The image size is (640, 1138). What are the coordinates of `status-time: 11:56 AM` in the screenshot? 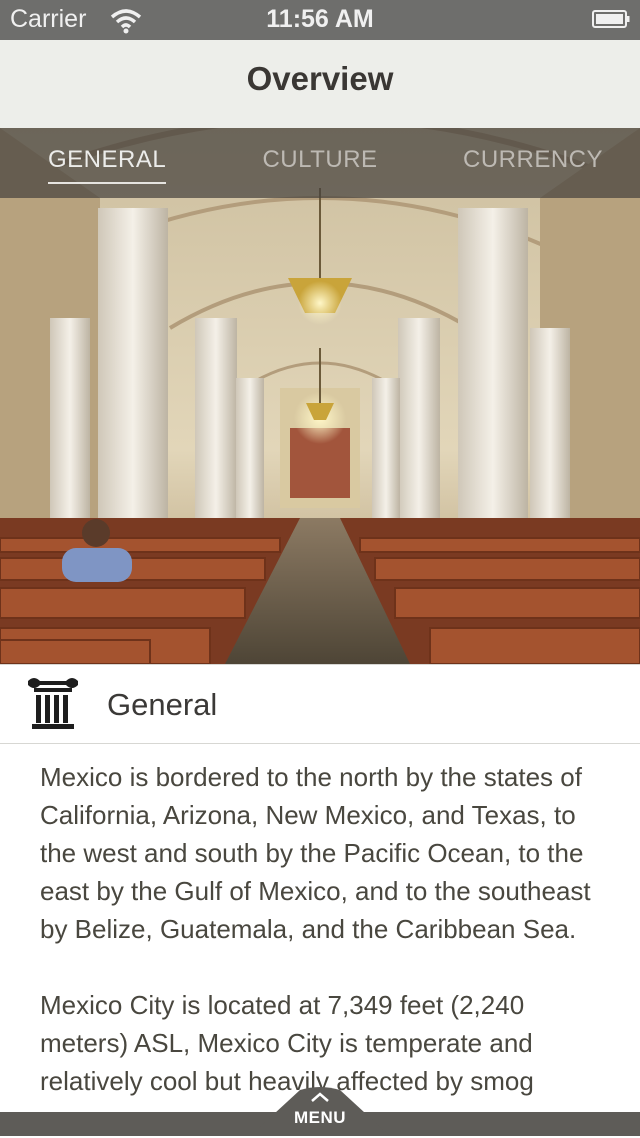 It's located at (320, 19).